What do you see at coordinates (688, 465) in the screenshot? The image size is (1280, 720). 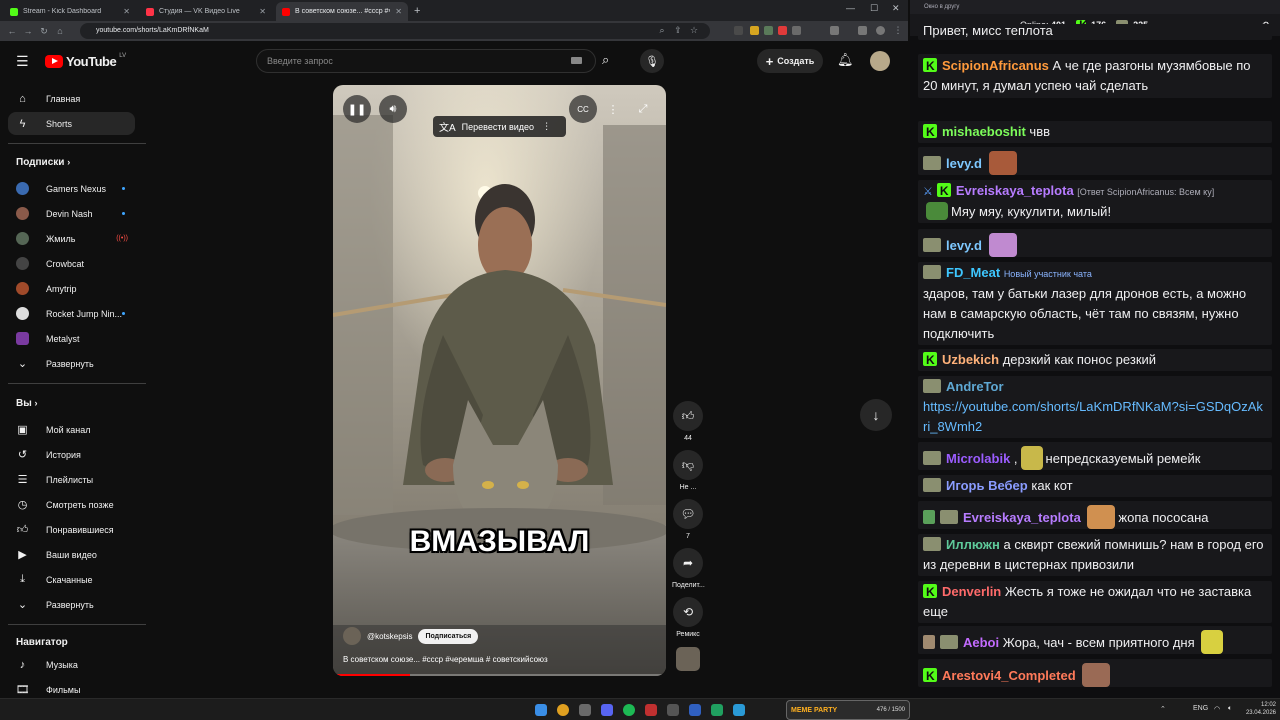 I see `dislike-icon: 👎︎` at bounding box center [688, 465].